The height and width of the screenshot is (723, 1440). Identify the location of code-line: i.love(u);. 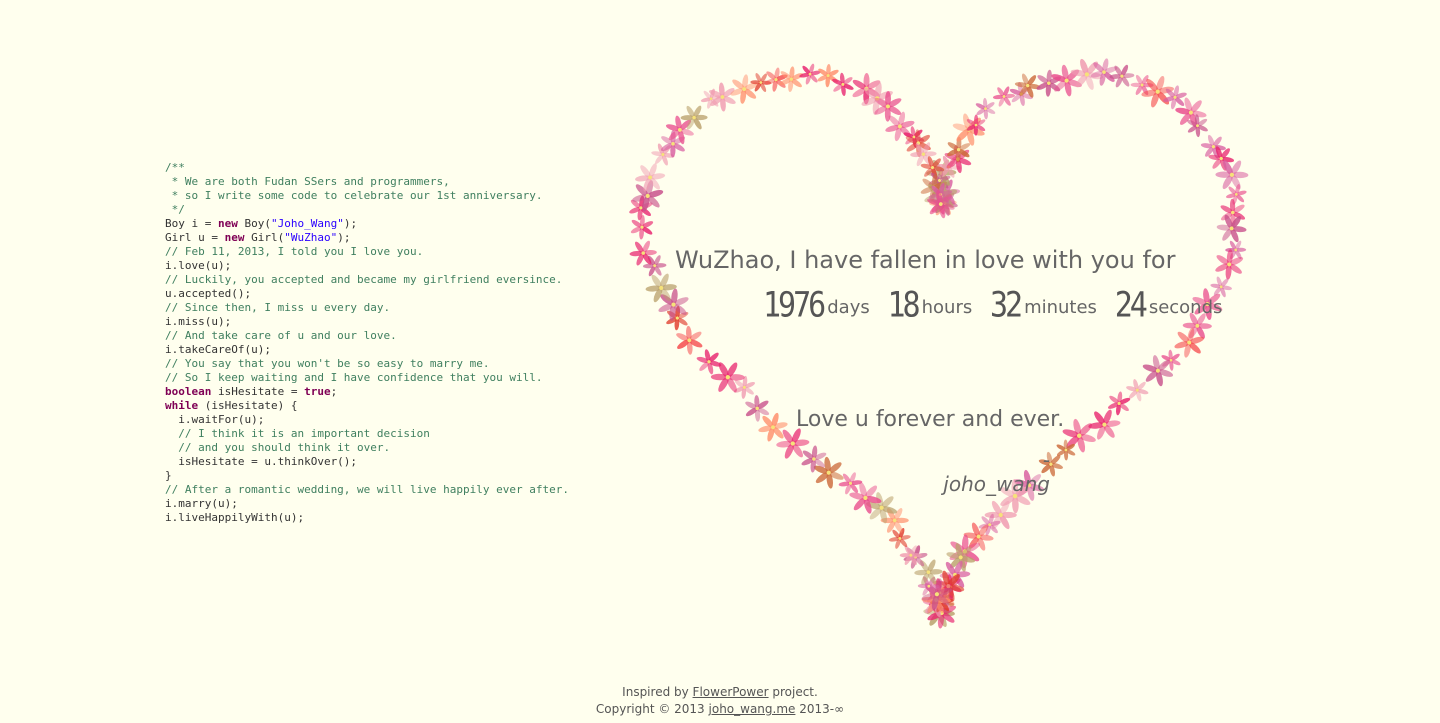
(367, 266).